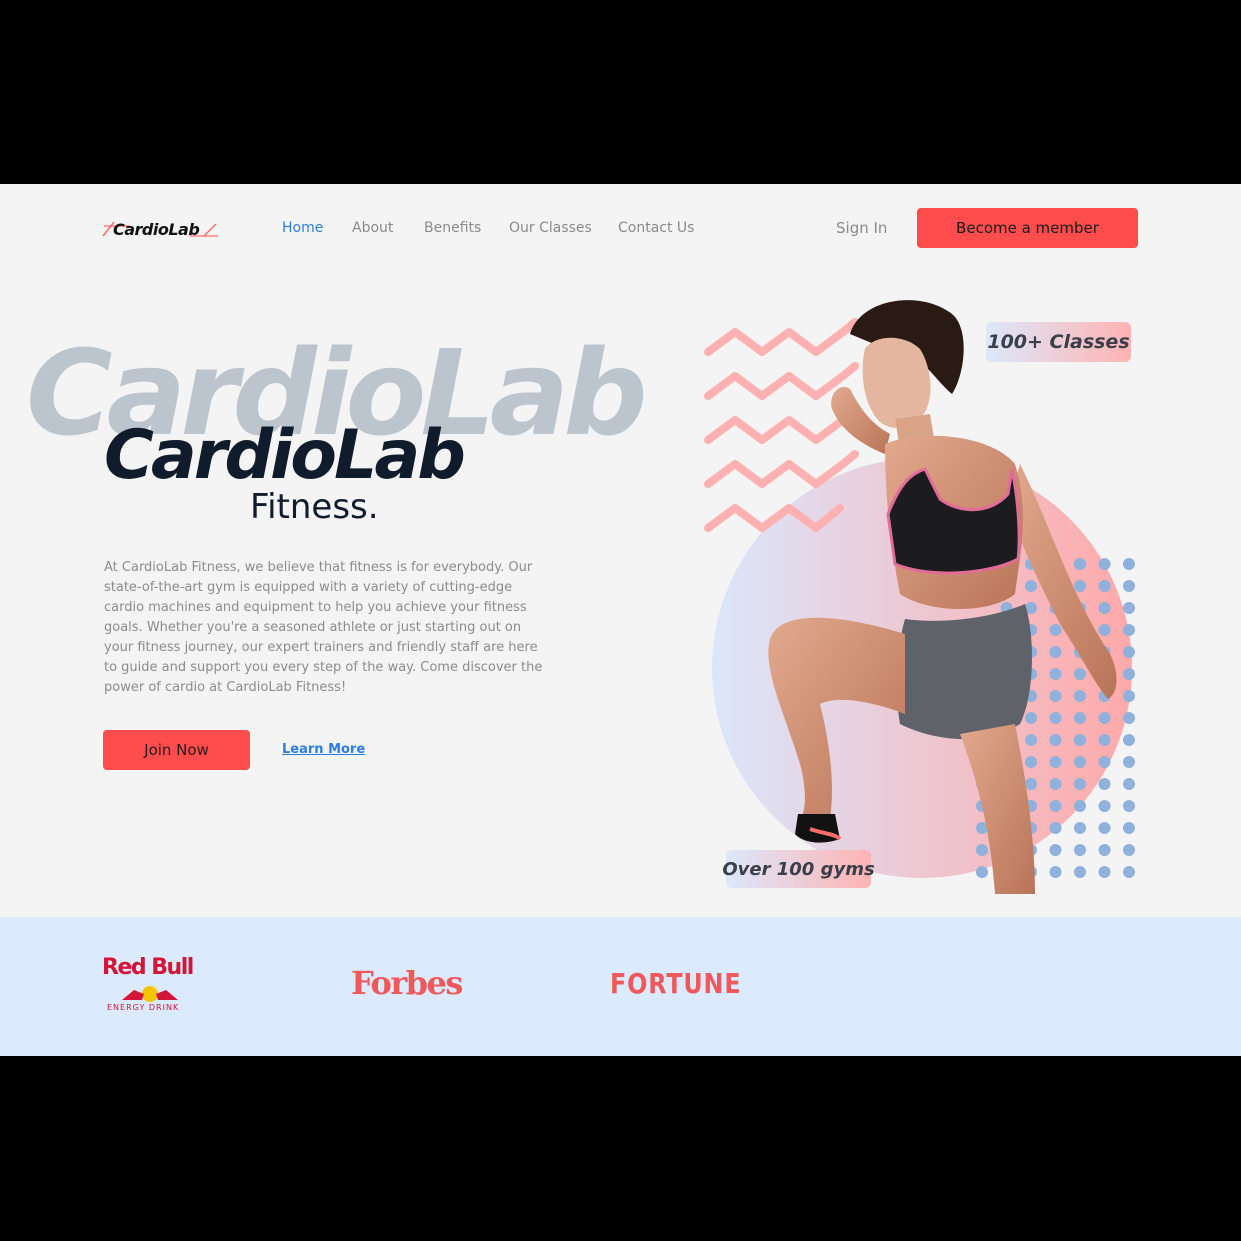 Image resolution: width=1241 pixels, height=1241 pixels. Describe the element at coordinates (302, 228) in the screenshot. I see `nav-home: Home` at that location.